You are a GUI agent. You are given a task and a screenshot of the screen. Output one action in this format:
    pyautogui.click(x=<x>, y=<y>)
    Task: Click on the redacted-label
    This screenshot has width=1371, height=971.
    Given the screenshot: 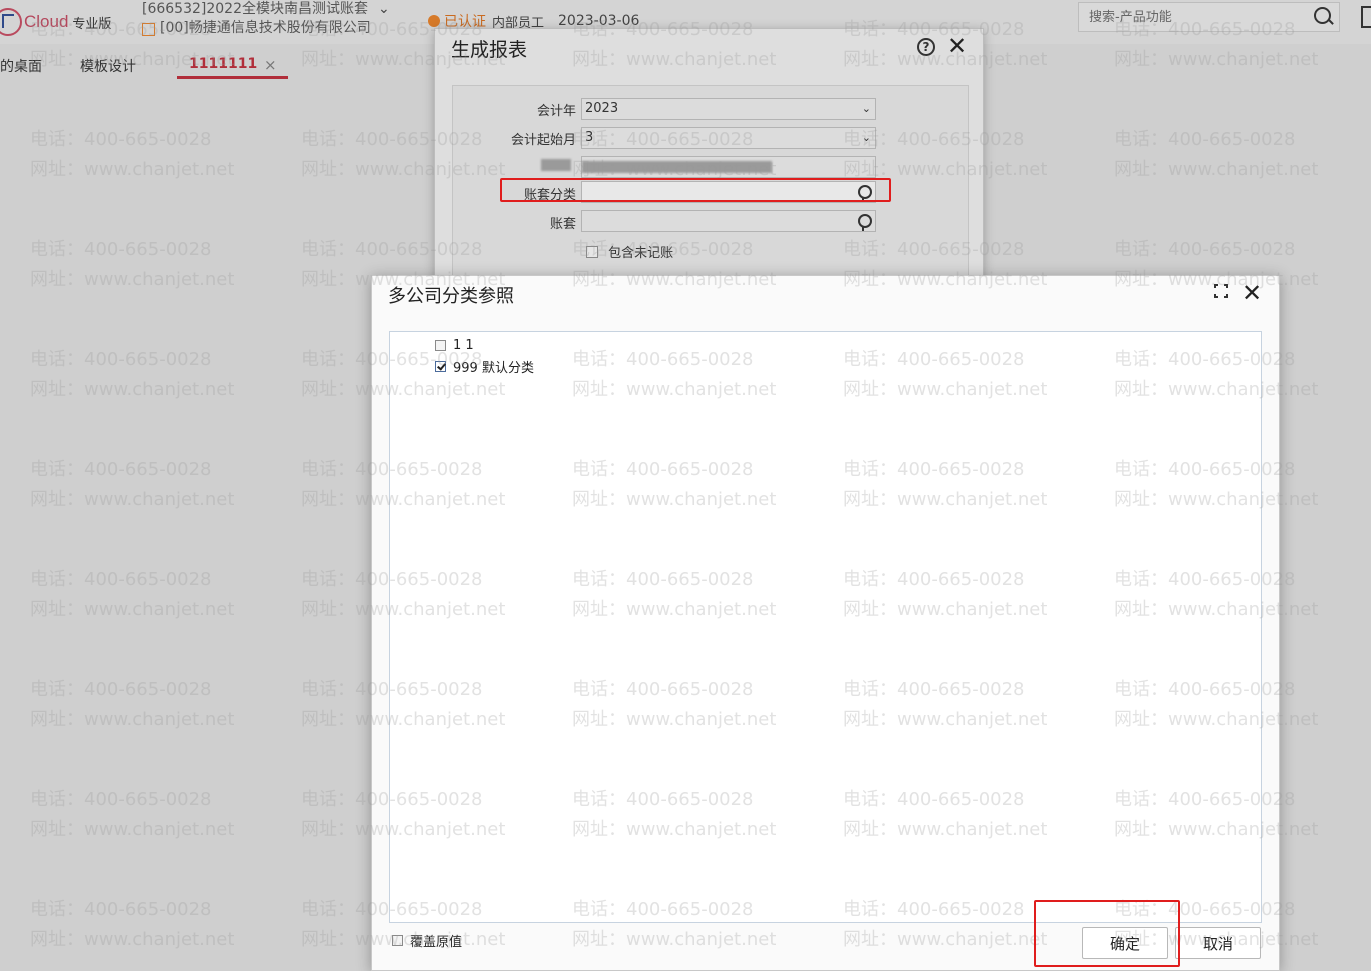 What is the action you would take?
    pyautogui.click(x=556, y=165)
    